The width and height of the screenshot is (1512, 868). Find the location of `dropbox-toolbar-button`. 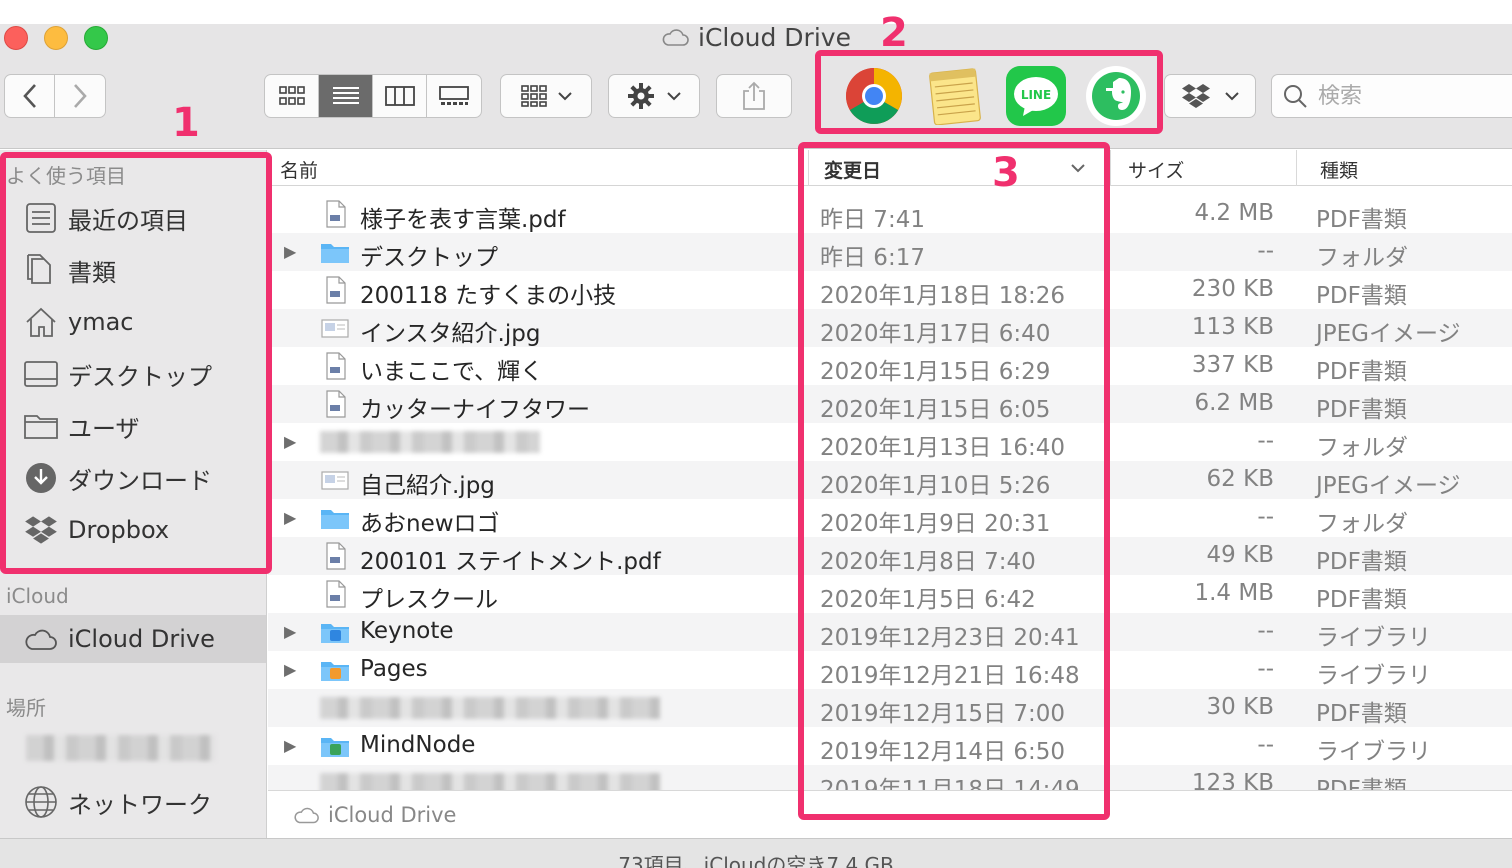

dropbox-toolbar-button is located at coordinates (1210, 96).